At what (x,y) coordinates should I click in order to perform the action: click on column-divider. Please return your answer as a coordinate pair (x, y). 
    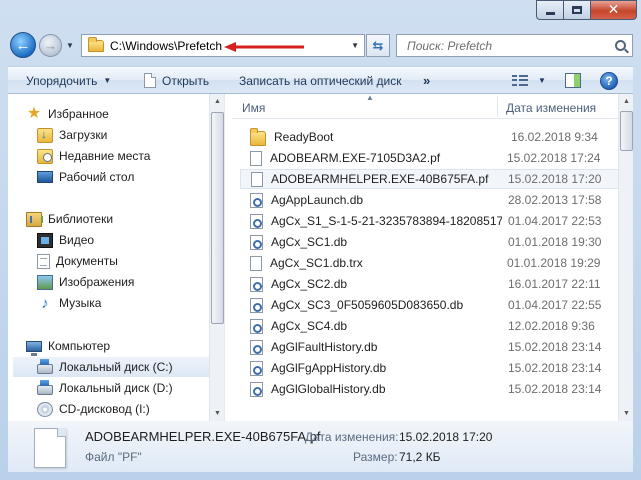
    Looking at the image, I should click on (497, 106).